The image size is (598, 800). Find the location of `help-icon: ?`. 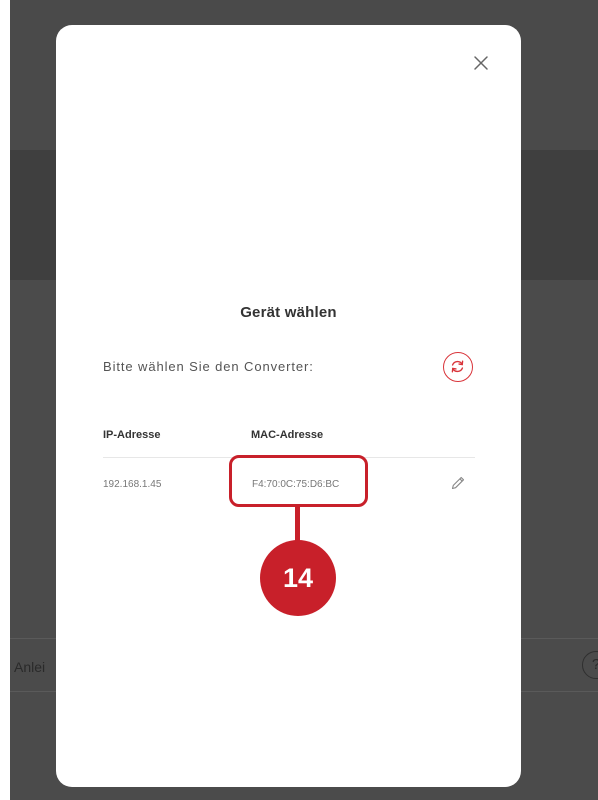

help-icon: ? is located at coordinates (590, 665).